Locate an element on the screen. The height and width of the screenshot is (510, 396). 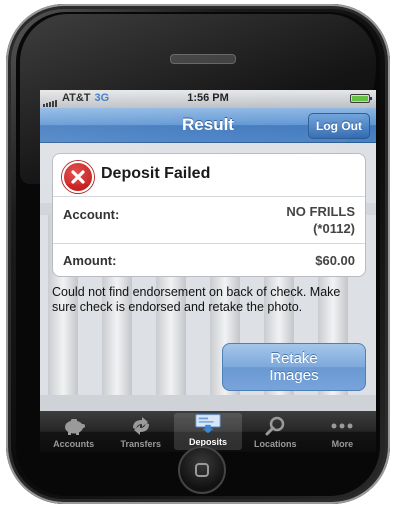
battery-icon is located at coordinates (361, 98).